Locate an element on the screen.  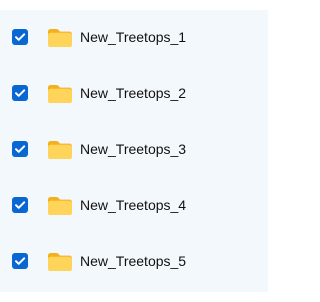
list-item: New_Treetops_1 is located at coordinates (134, 30).